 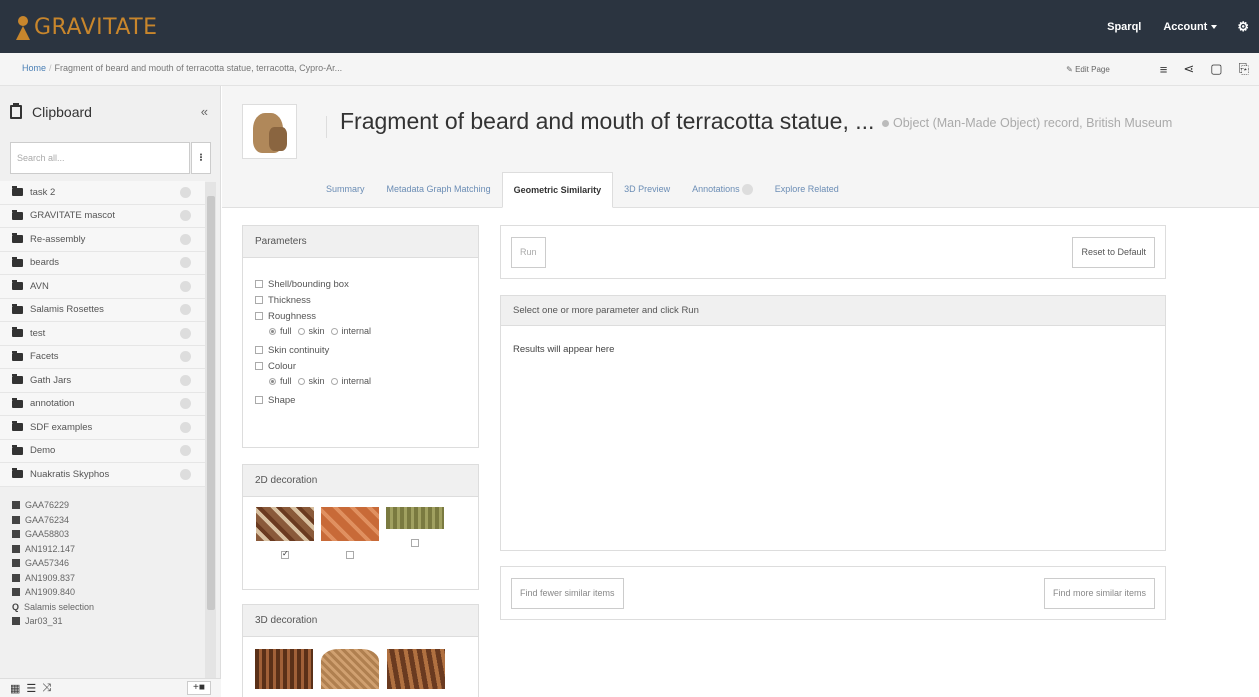 What do you see at coordinates (366, 350) in the screenshot?
I see `param-skin-continuity: Skin continuity` at bounding box center [366, 350].